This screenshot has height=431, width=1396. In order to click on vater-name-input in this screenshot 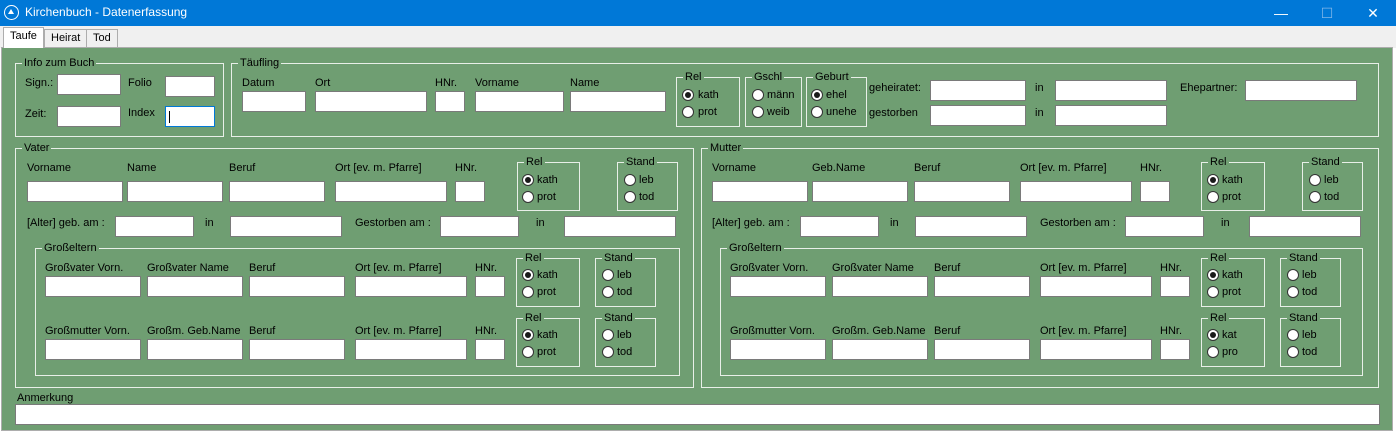, I will do `click(175, 191)`.